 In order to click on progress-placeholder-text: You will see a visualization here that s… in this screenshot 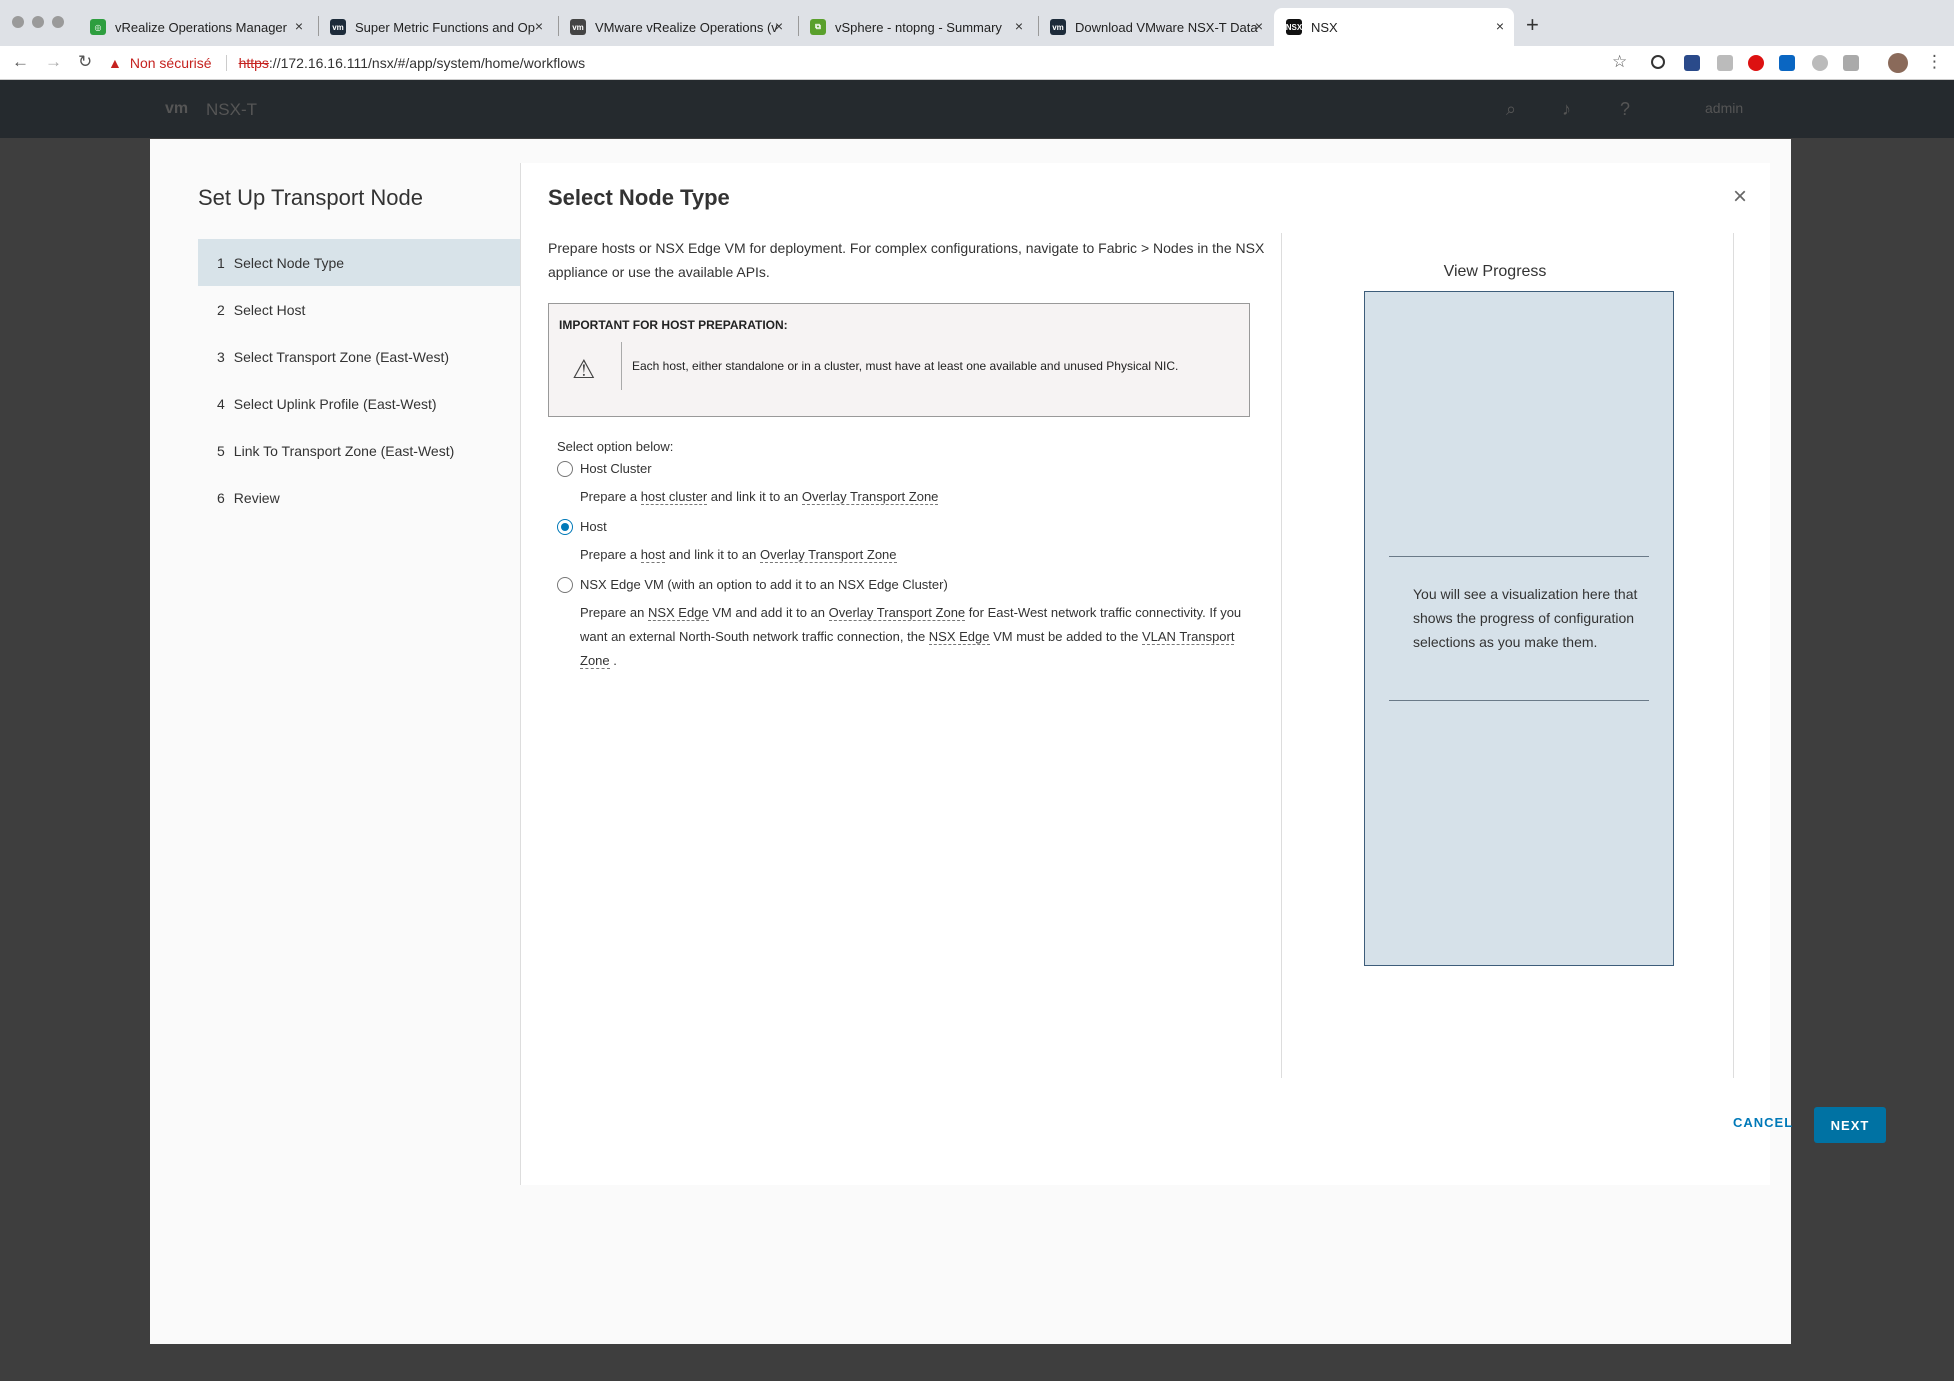, I will do `click(1525, 618)`.